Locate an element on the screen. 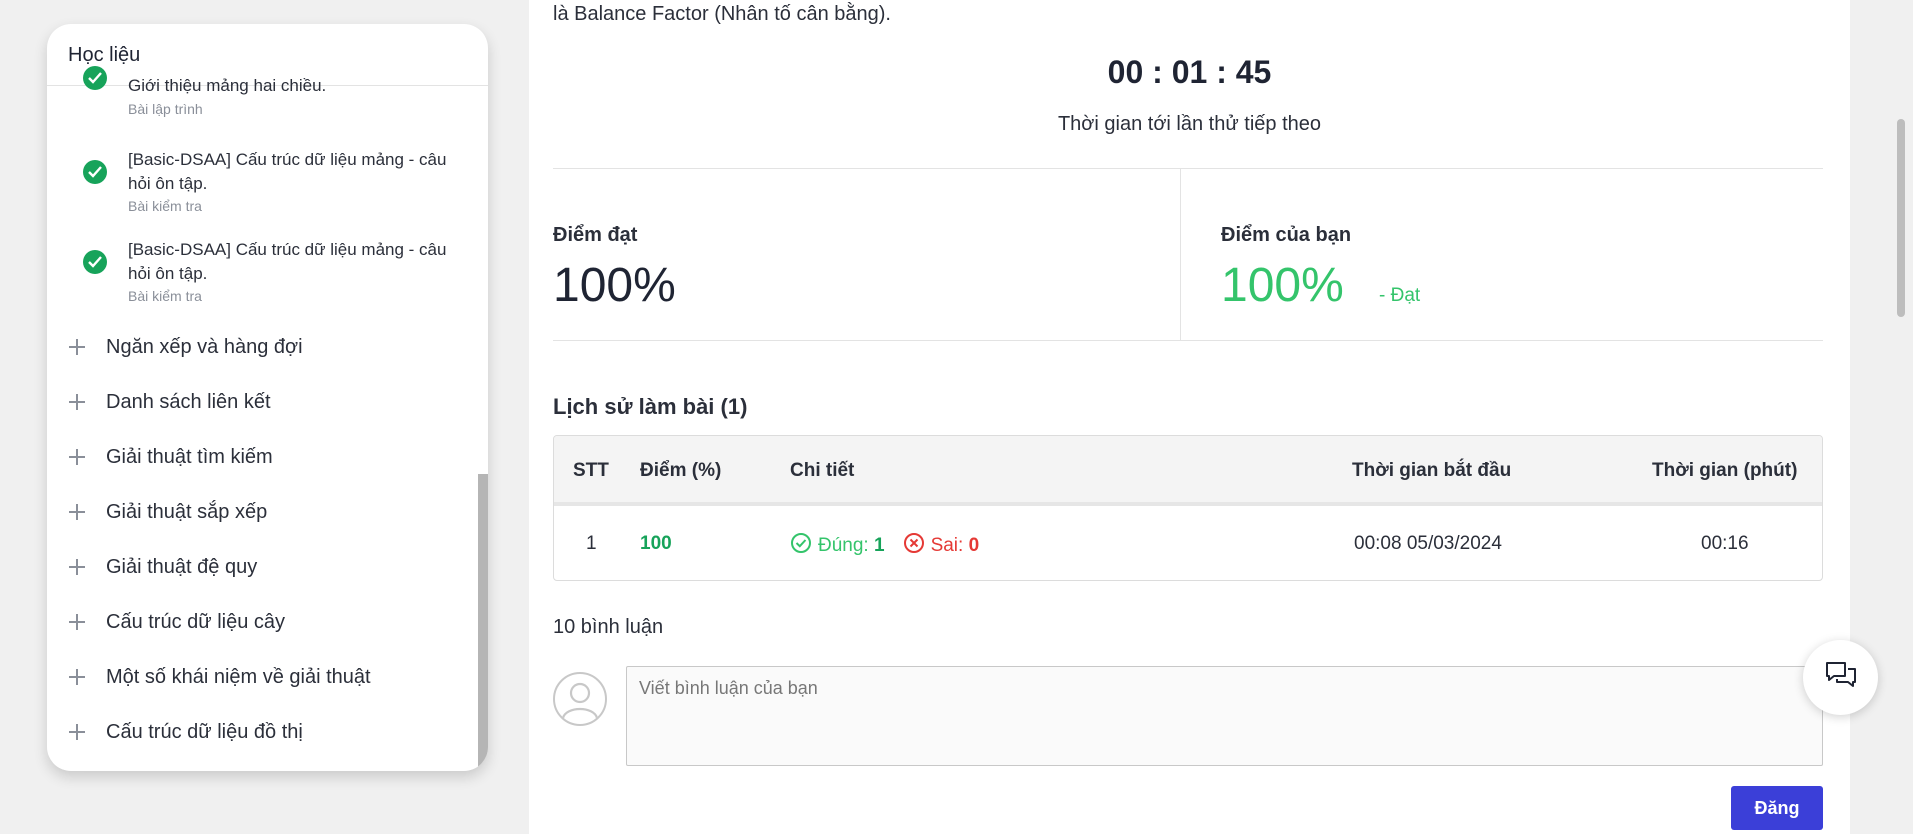  lesson-title: Giới thiệu mảng hai chiều. is located at coordinates (227, 85).